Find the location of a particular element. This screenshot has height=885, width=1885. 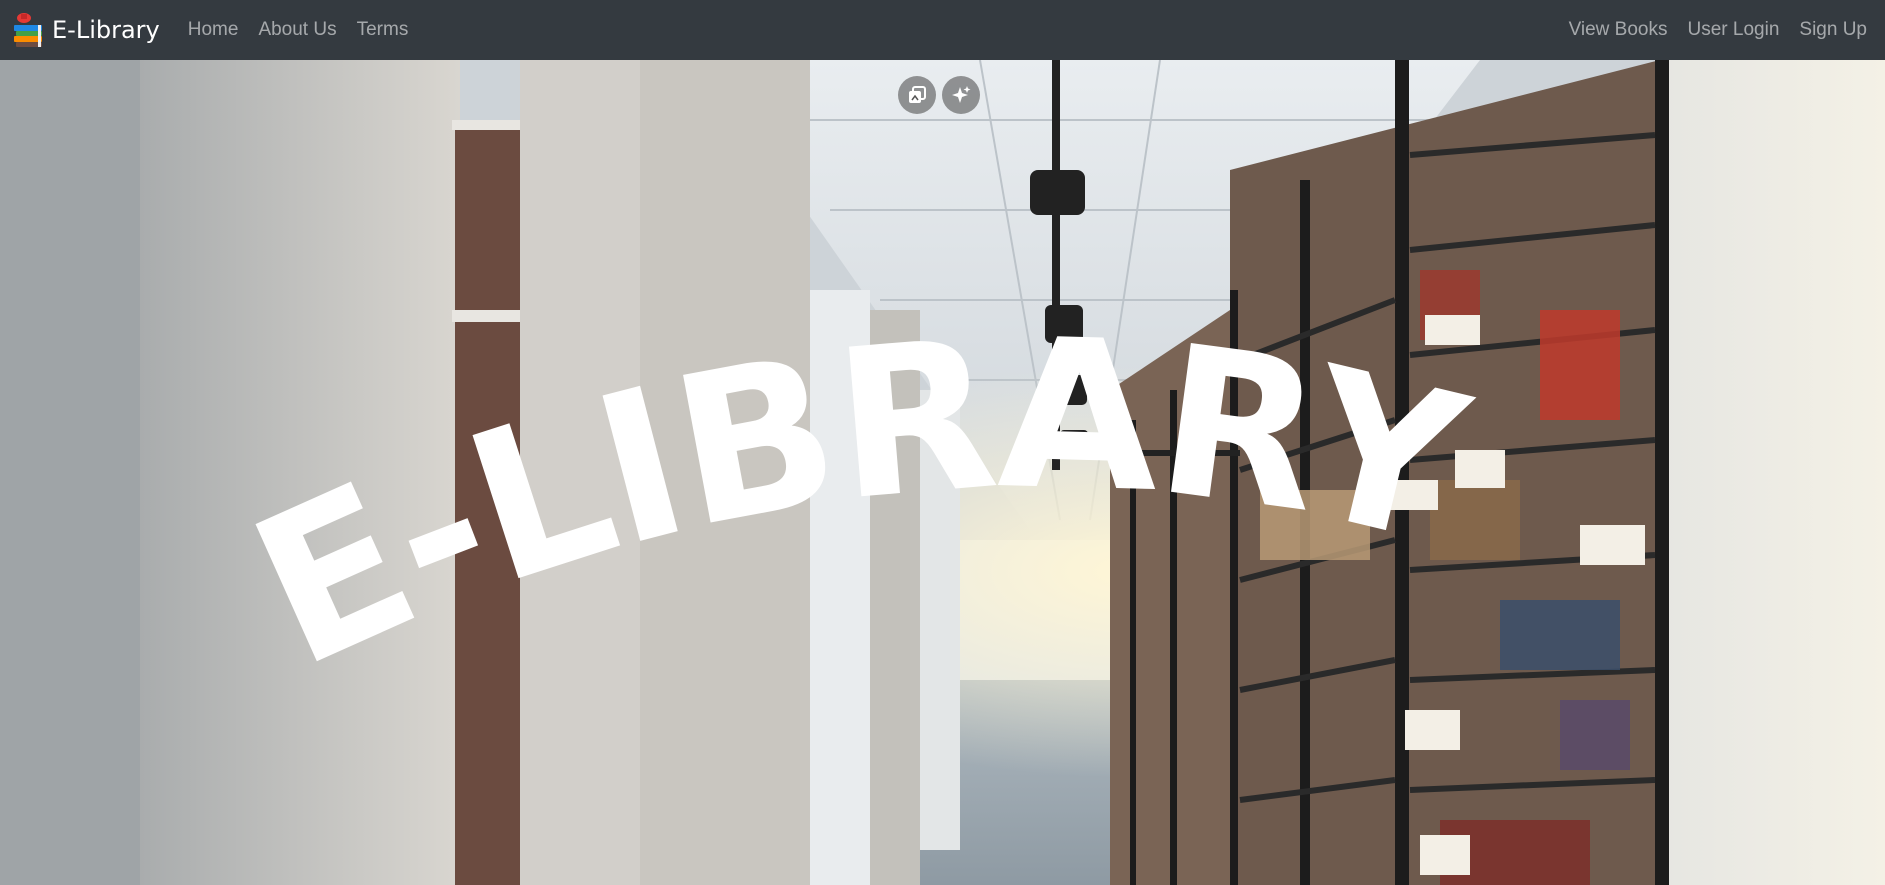

brand-link: E-Library is located at coordinates (86, 30).